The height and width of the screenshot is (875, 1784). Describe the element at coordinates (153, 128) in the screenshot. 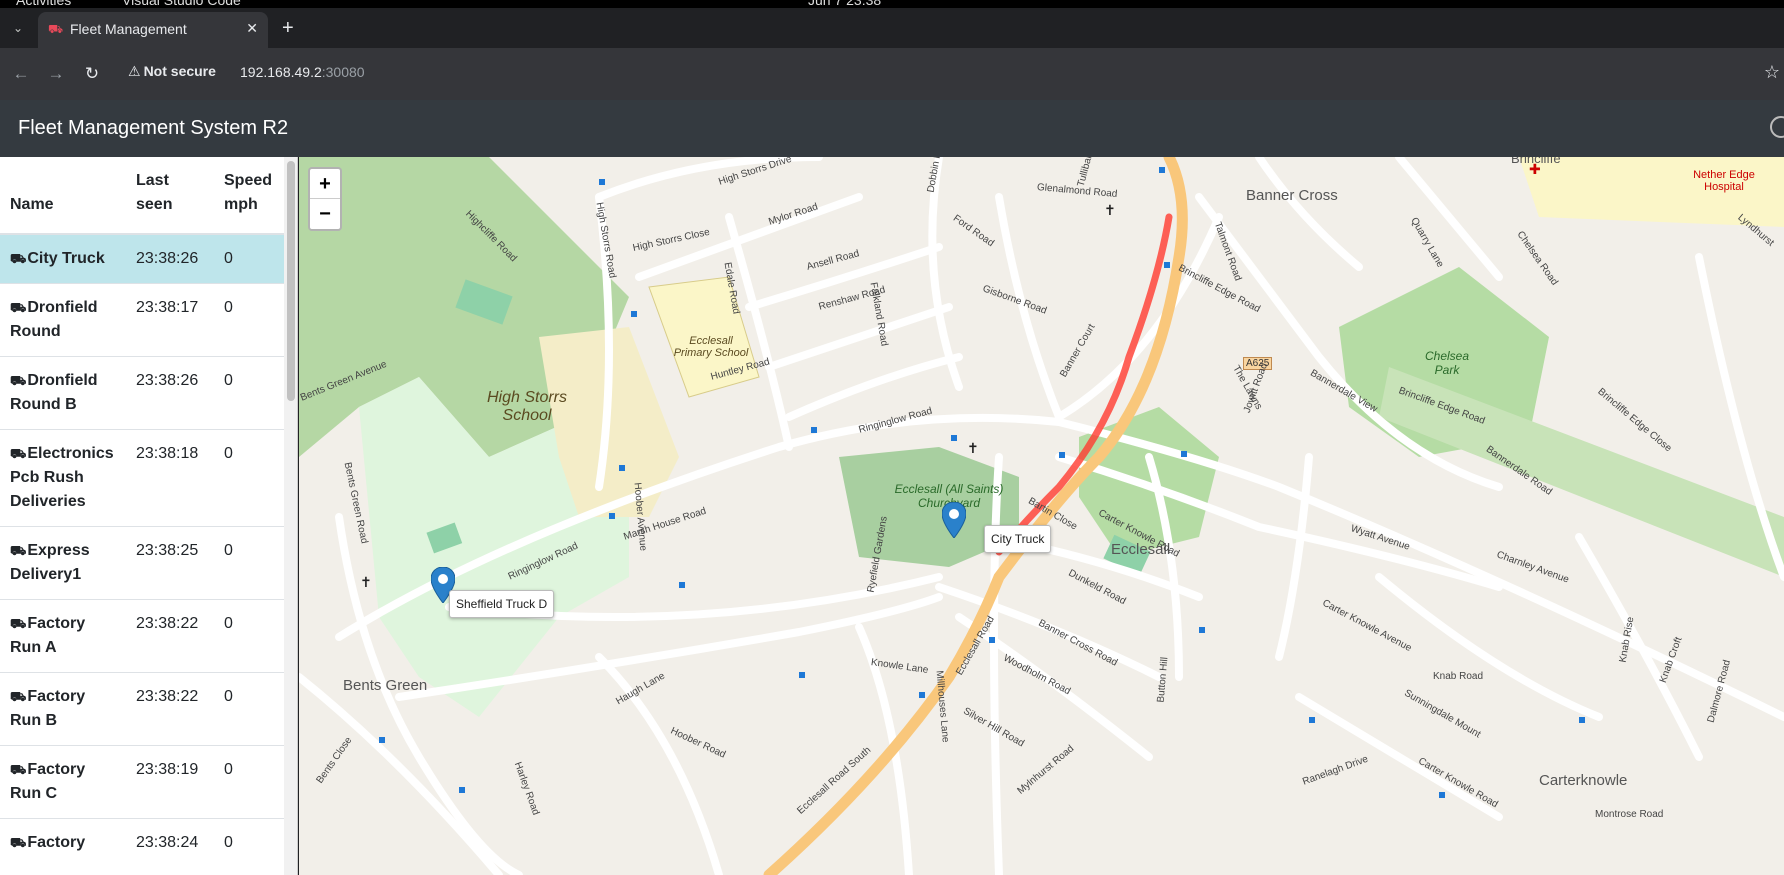

I see `app-title: Fleet Management System R2` at that location.